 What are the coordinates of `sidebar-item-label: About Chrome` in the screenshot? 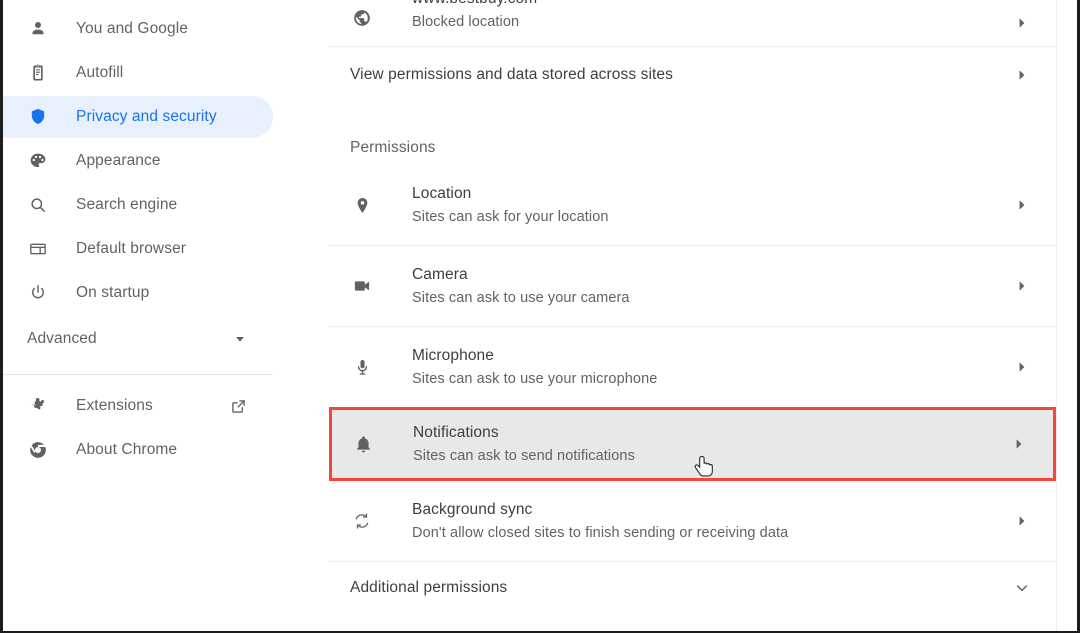 It's located at (127, 449).